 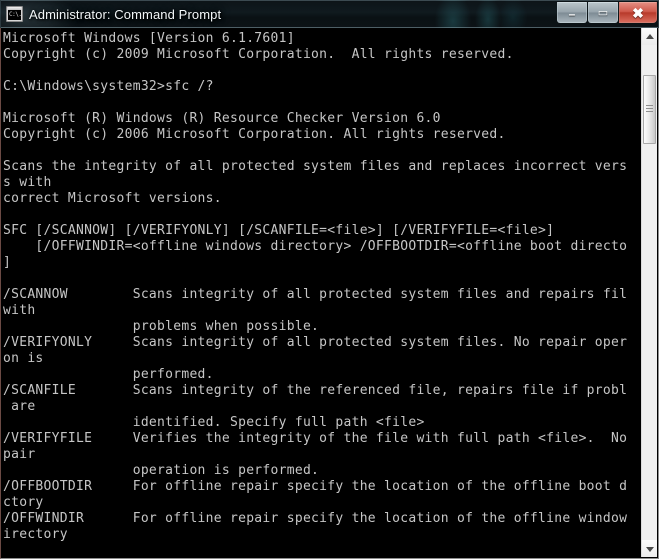 I want to click on scroll-up-button, so click(x=649, y=36).